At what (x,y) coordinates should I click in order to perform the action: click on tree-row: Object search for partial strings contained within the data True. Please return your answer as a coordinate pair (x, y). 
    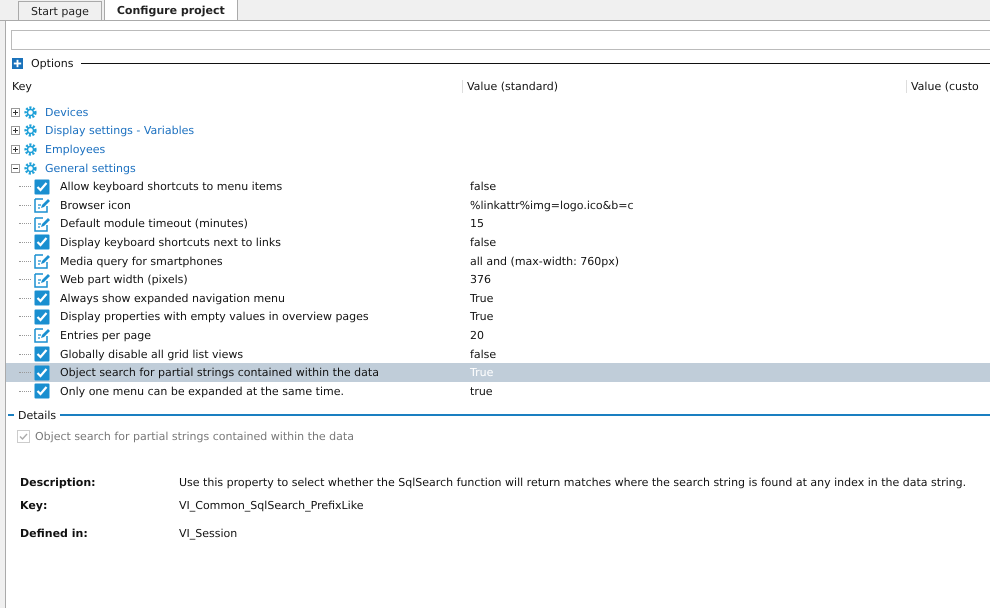
    Looking at the image, I should click on (498, 372).